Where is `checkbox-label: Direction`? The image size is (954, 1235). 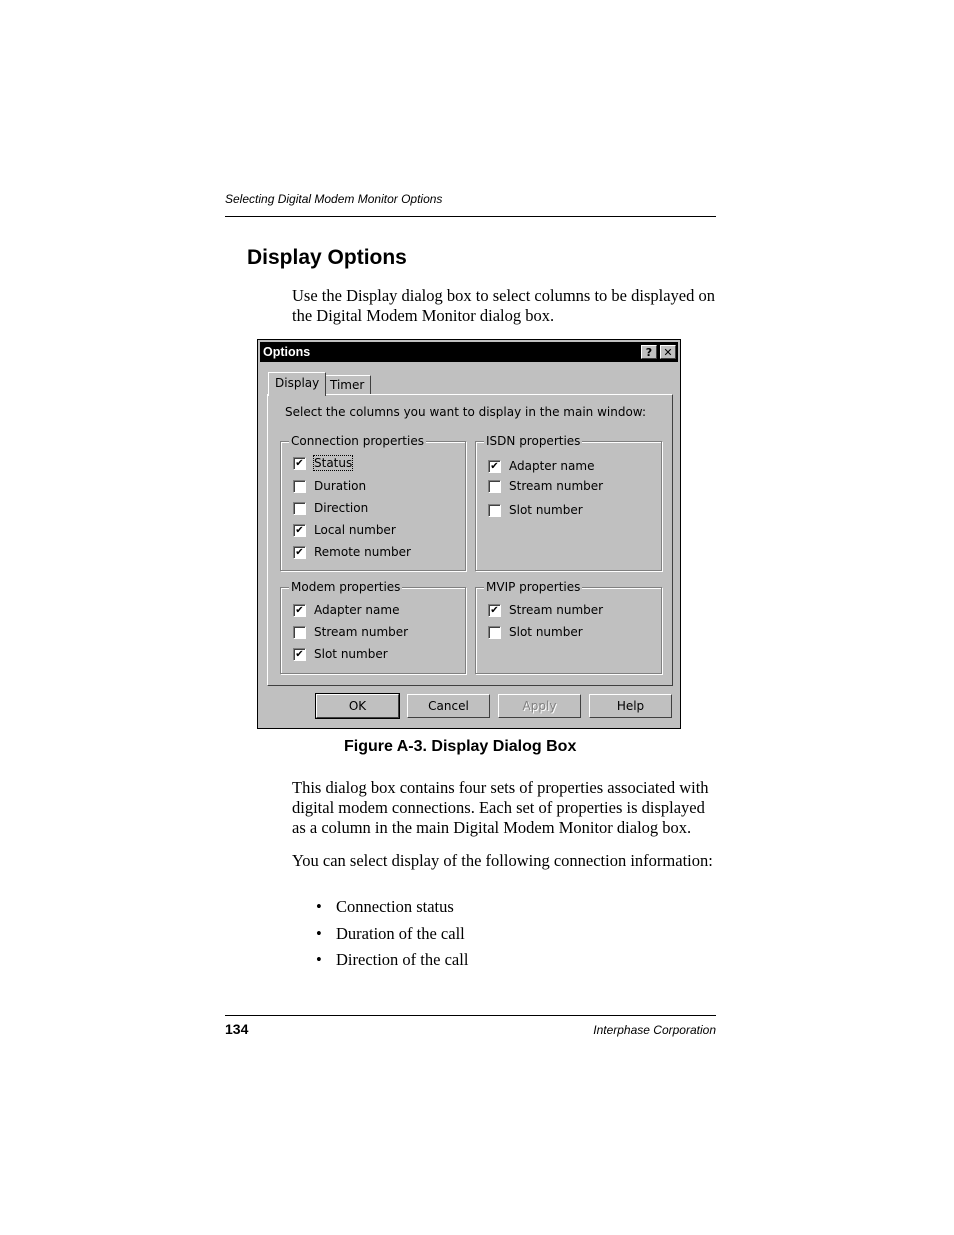
checkbox-label: Direction is located at coordinates (341, 508).